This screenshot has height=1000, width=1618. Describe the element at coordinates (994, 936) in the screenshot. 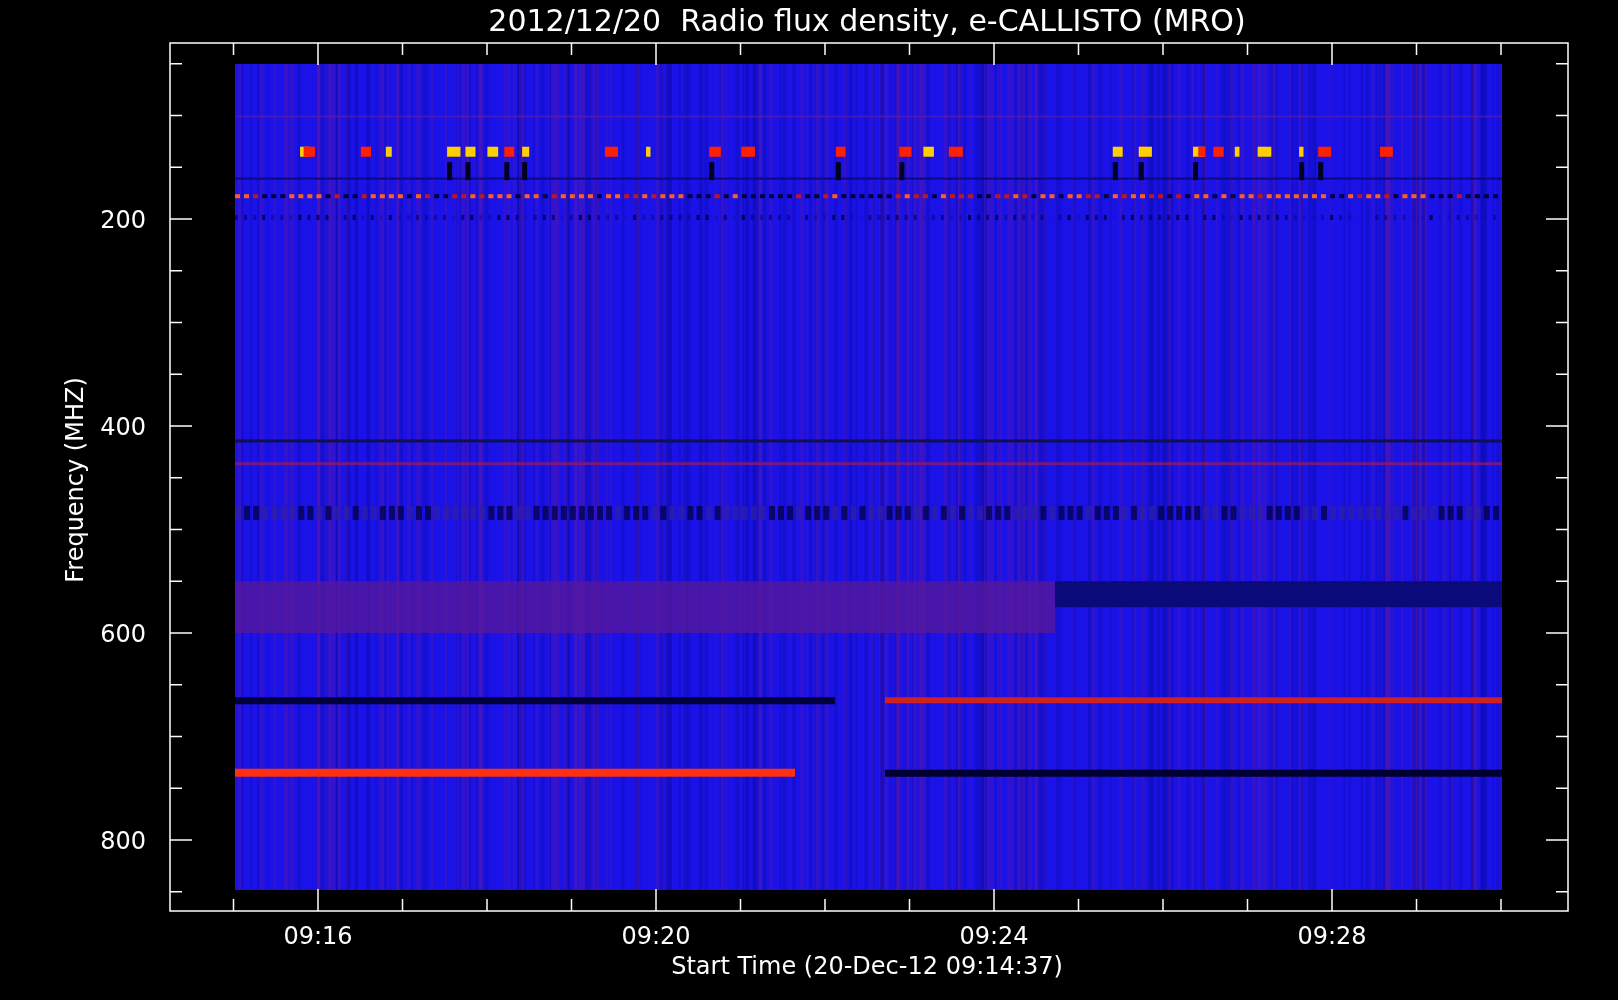

I see `x-tick-label: 09:24` at that location.